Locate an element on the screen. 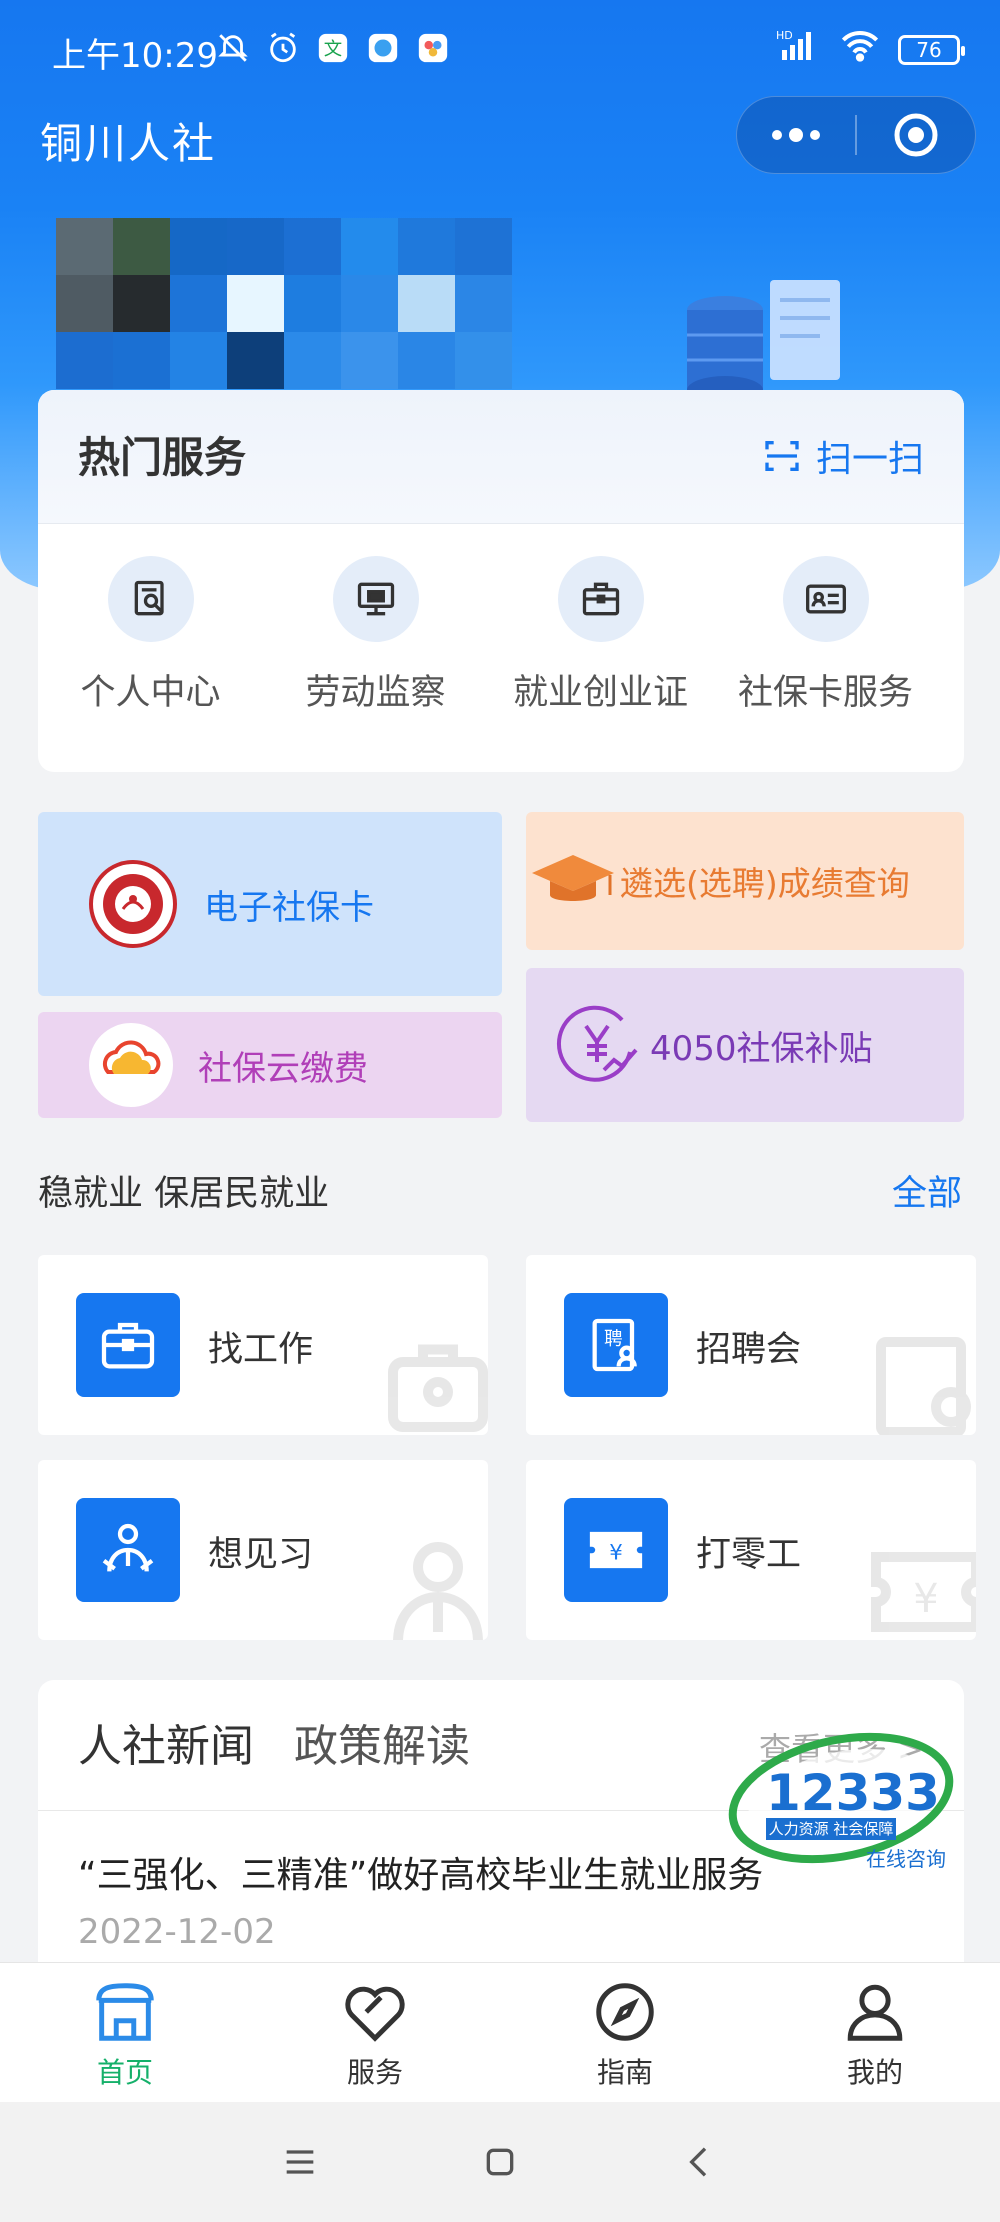  text-app-icon: 文 is located at coordinates (333, 48).